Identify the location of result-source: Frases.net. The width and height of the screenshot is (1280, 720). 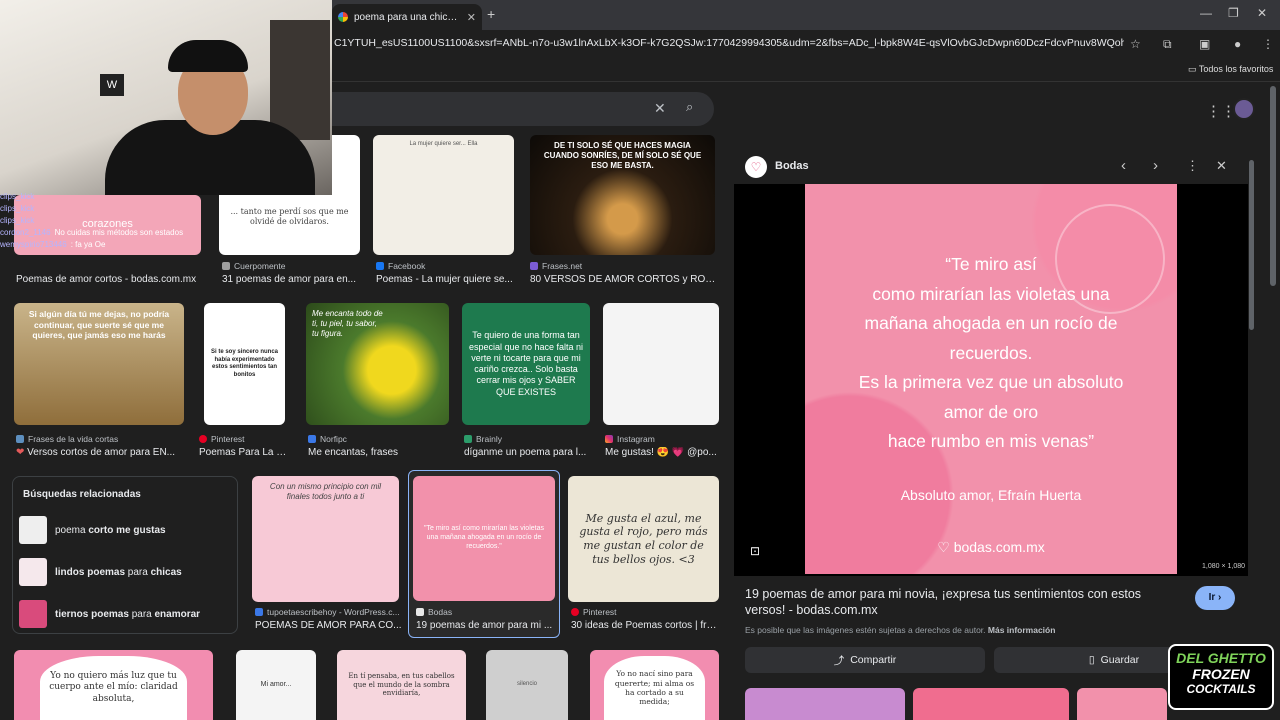
(556, 266).